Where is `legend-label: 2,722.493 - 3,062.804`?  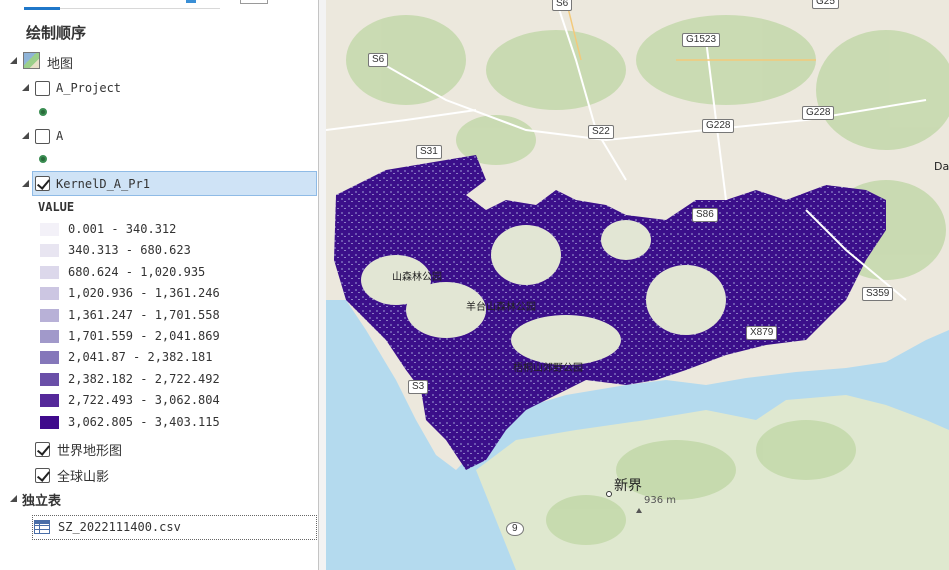 legend-label: 2,722.493 - 3,062.804 is located at coordinates (144, 400).